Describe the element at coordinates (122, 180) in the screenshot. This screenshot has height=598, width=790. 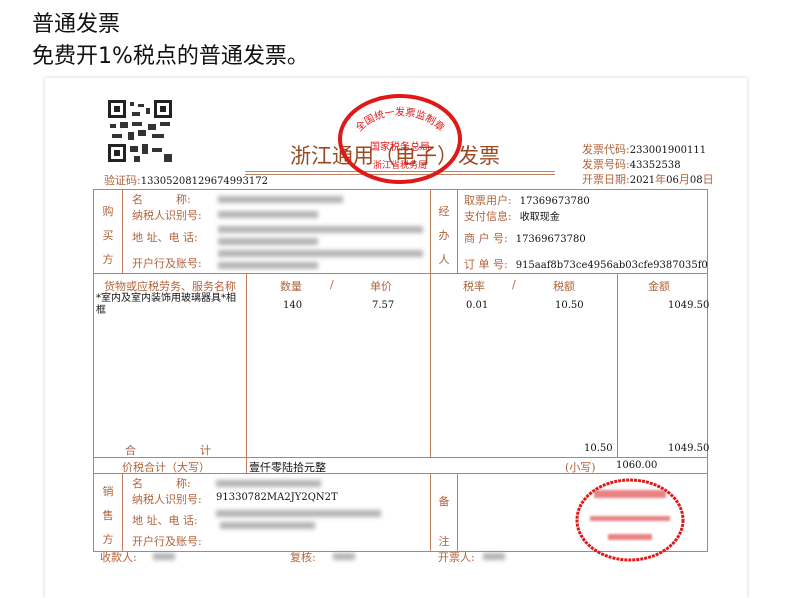
I see `verify-label: 验证码:` at that location.